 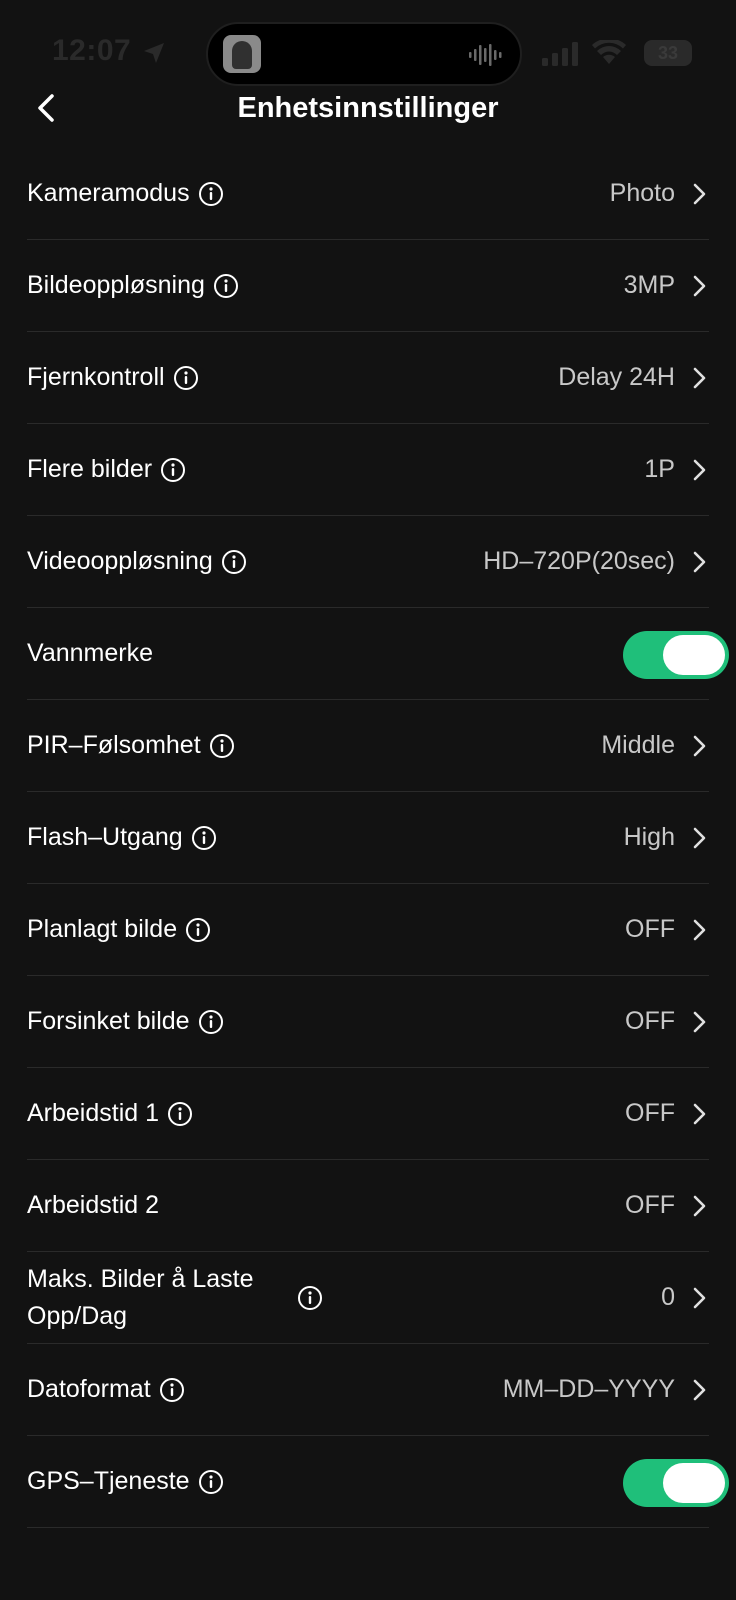 What do you see at coordinates (368, 378) in the screenshot?
I see `setting-row-fjernkontroll: Fjernkontroll Delay 24H` at bounding box center [368, 378].